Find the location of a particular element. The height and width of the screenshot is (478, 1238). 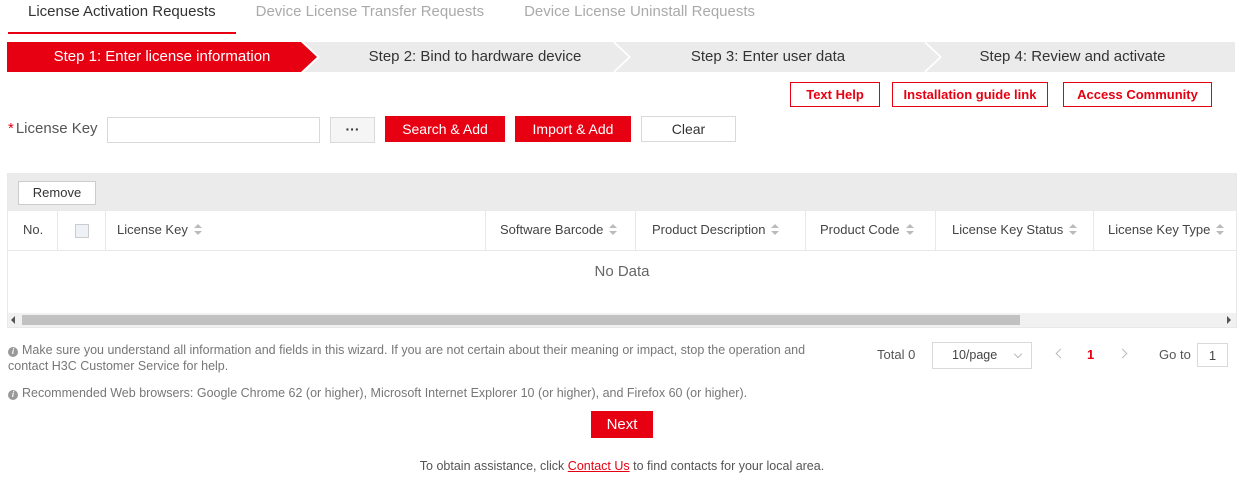

step-1-label: Step 1: Enter license information is located at coordinates (162, 56).